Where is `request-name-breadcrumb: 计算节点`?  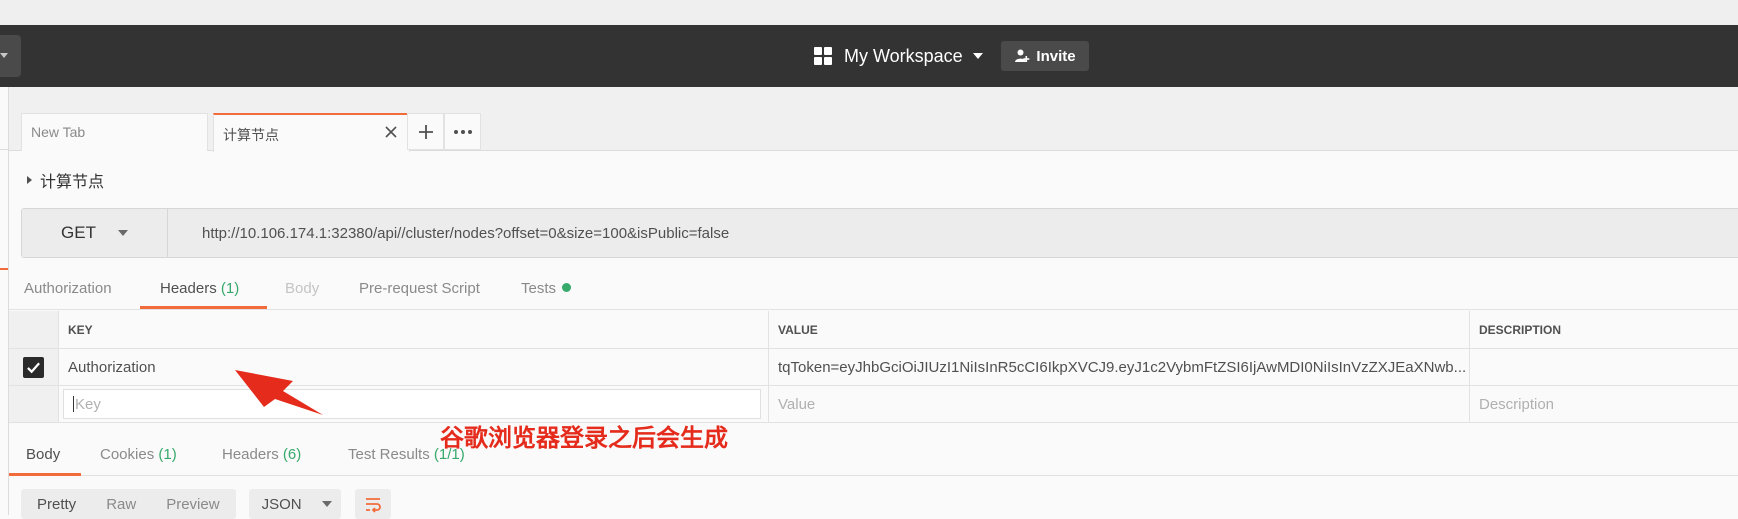 request-name-breadcrumb: 计算节点 is located at coordinates (65, 180).